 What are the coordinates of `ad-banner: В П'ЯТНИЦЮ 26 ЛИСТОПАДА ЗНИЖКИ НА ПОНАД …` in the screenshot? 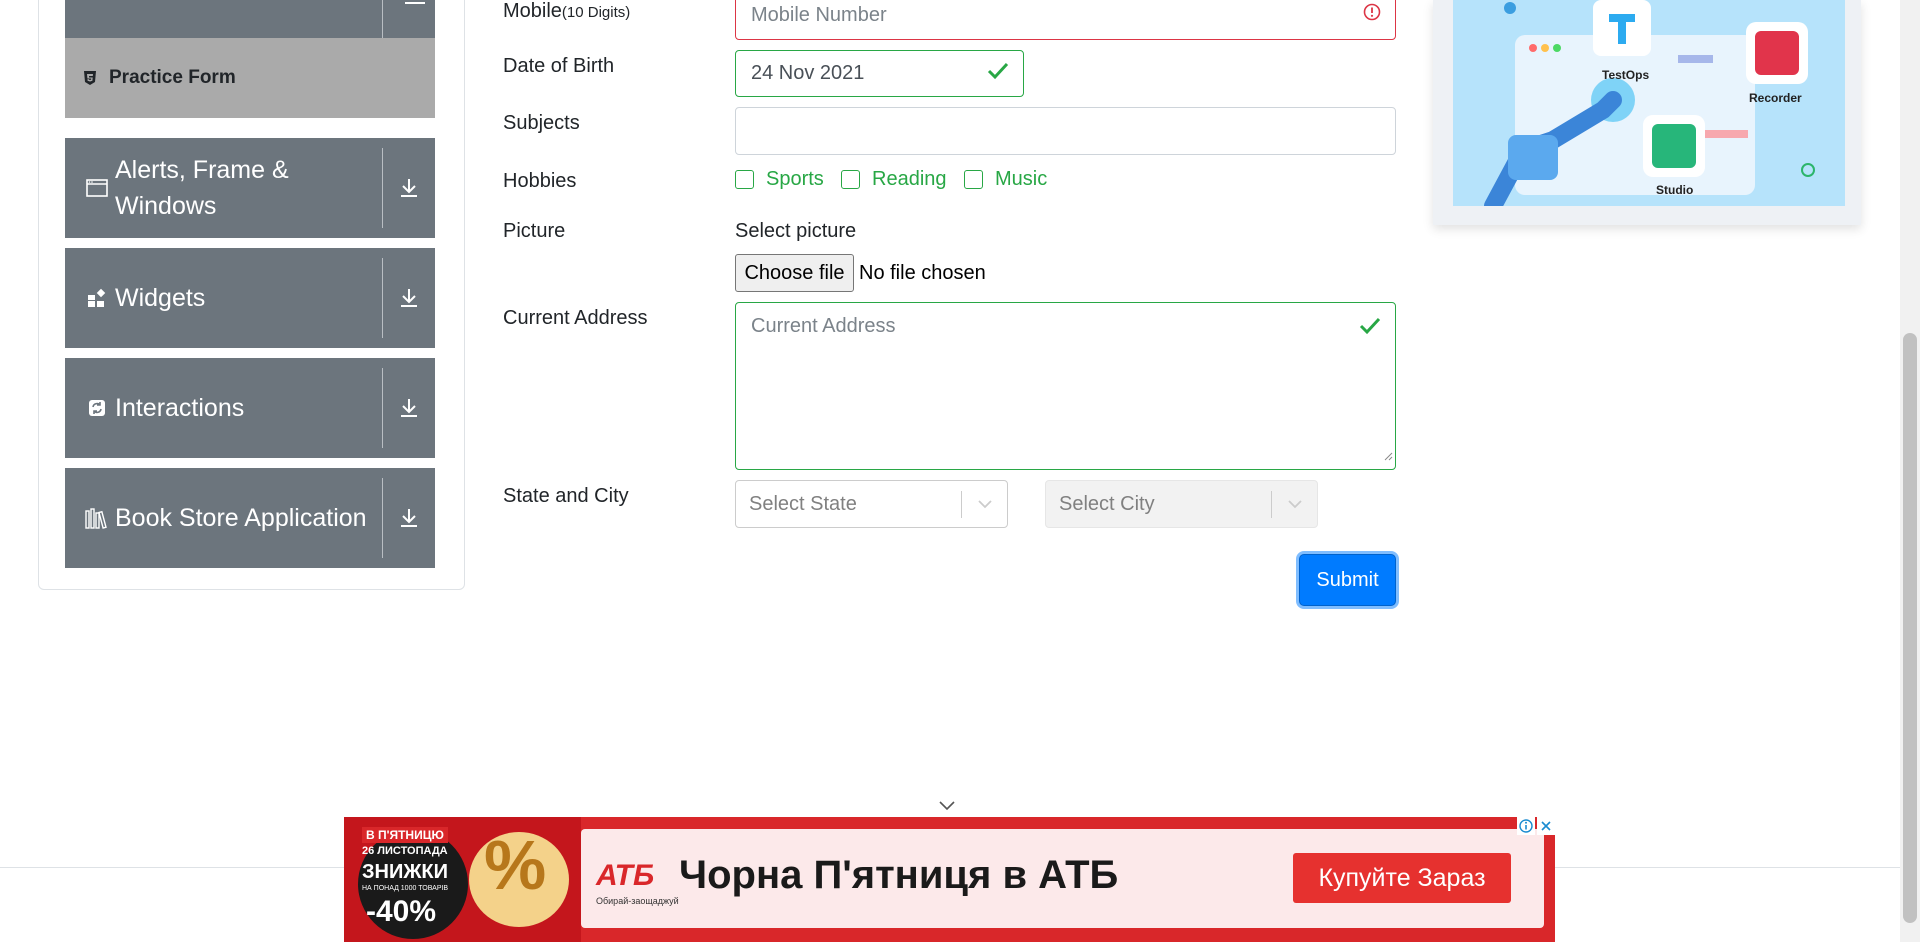 It's located at (949, 879).